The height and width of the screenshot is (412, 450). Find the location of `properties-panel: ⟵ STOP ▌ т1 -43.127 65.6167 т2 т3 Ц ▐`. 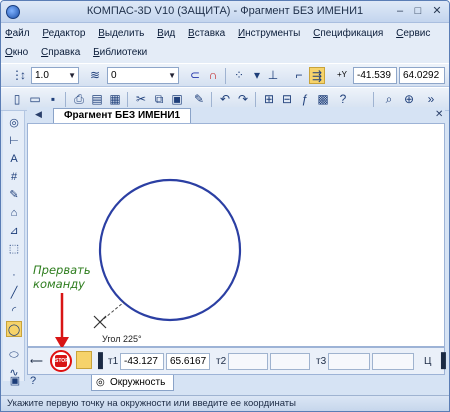

properties-panel: ⟵ STOP ▌ т1 -43.127 65.6167 т2 т3 Ц ▐ is located at coordinates (236, 361).